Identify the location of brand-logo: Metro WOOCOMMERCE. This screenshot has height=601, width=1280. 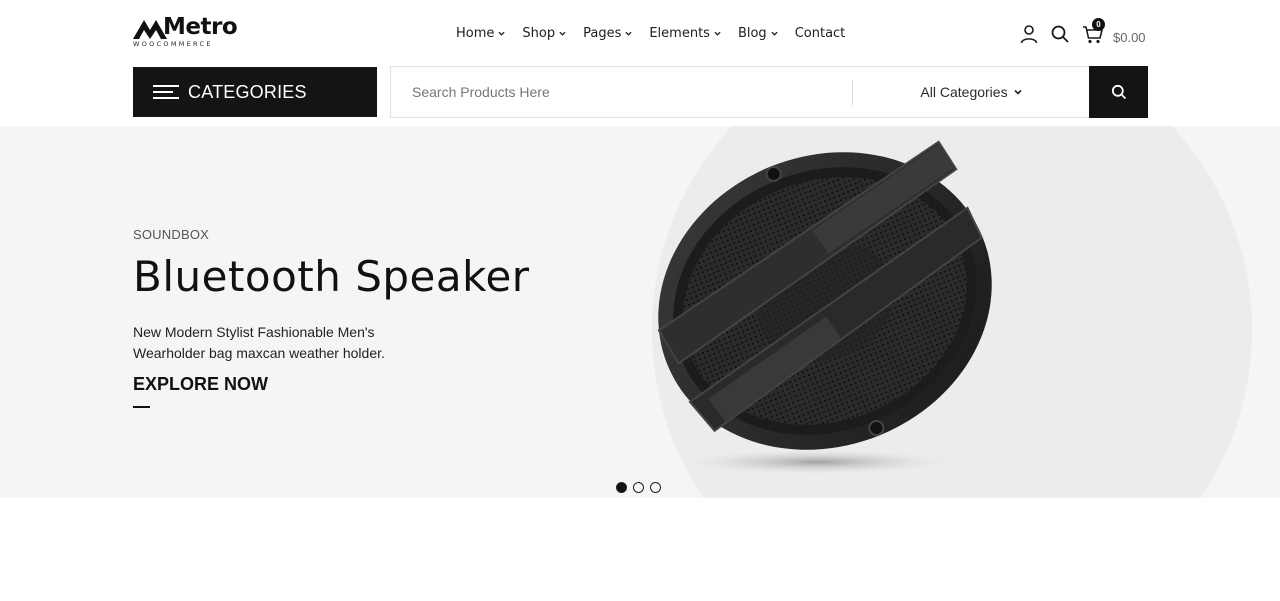
(188, 32).